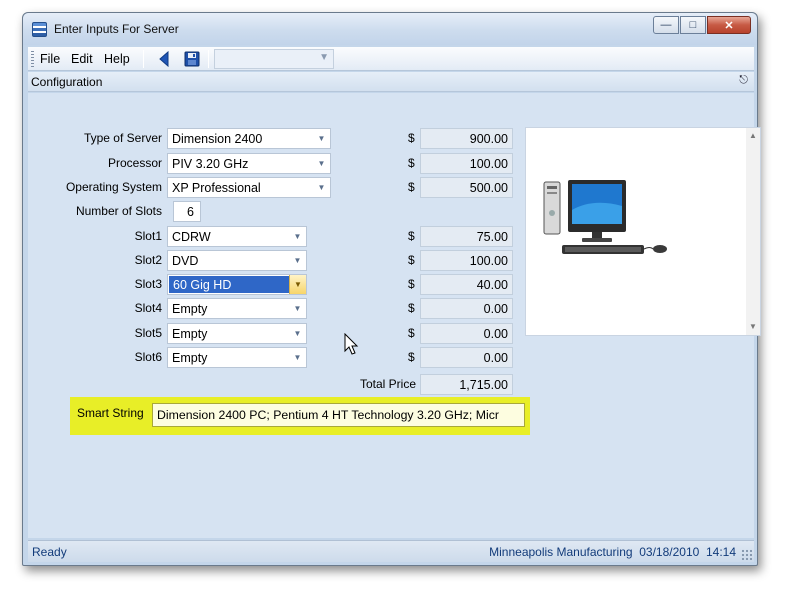 The height and width of the screenshot is (598, 800). I want to click on slot3-value: 60 Gig HD, so click(229, 284).